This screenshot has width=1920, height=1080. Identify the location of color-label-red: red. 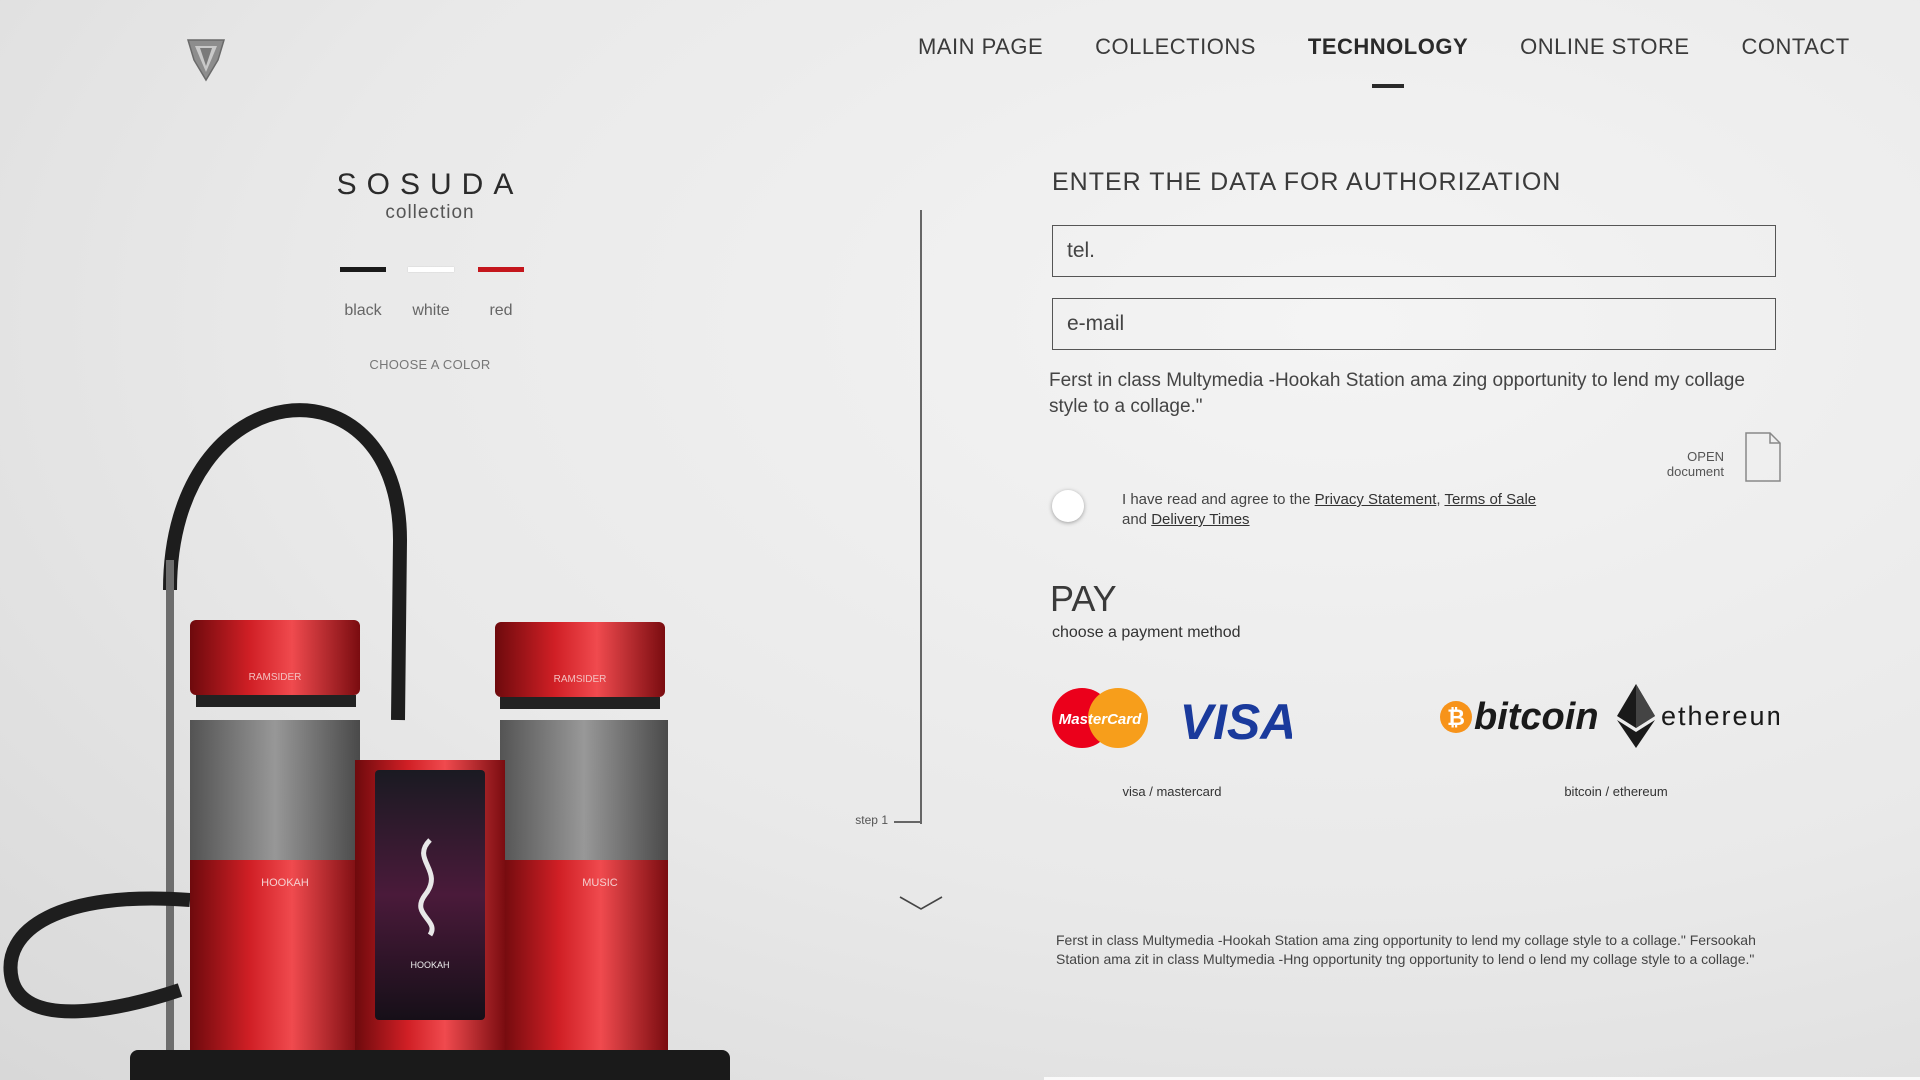
(501, 311).